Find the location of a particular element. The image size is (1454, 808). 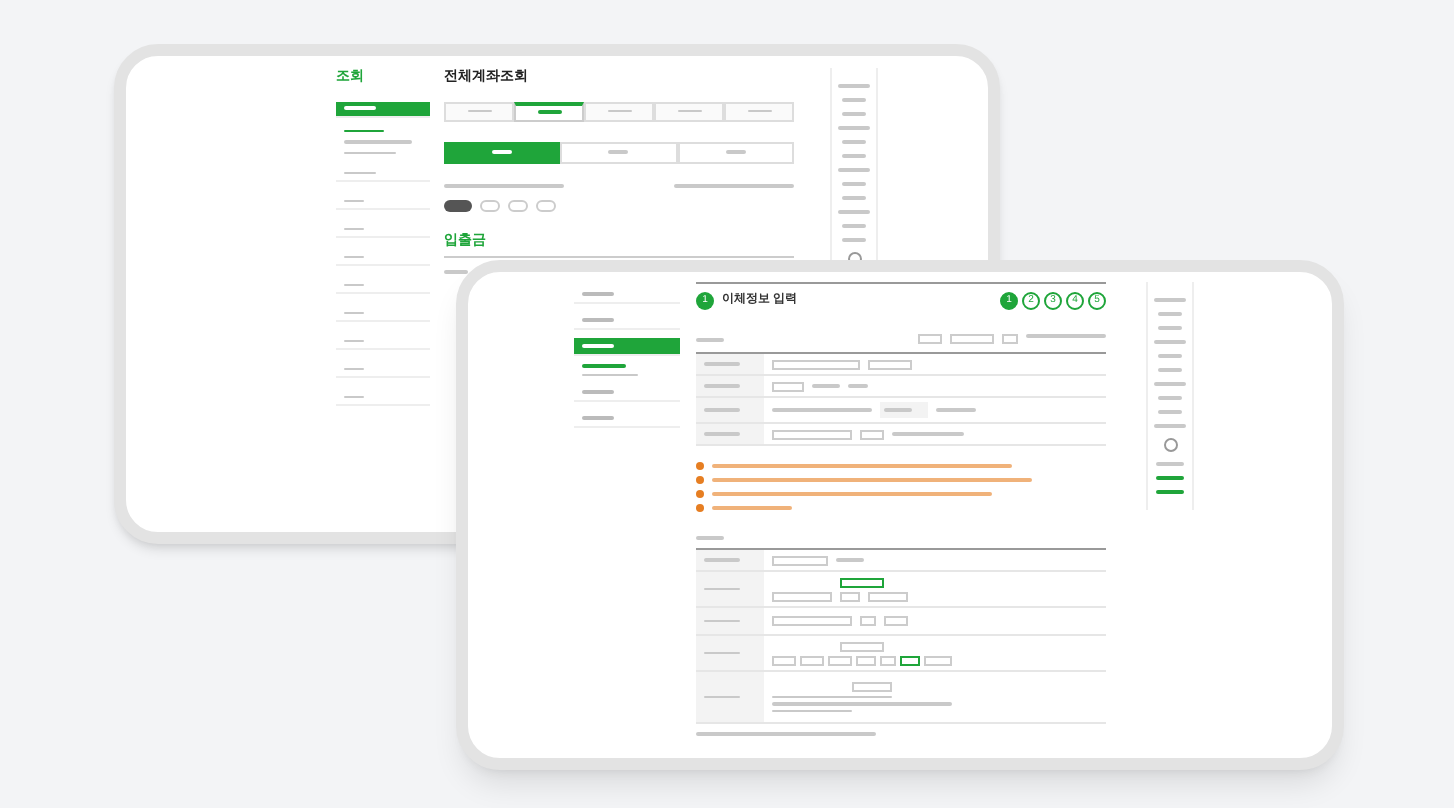

segment-tab is located at coordinates (502, 152).